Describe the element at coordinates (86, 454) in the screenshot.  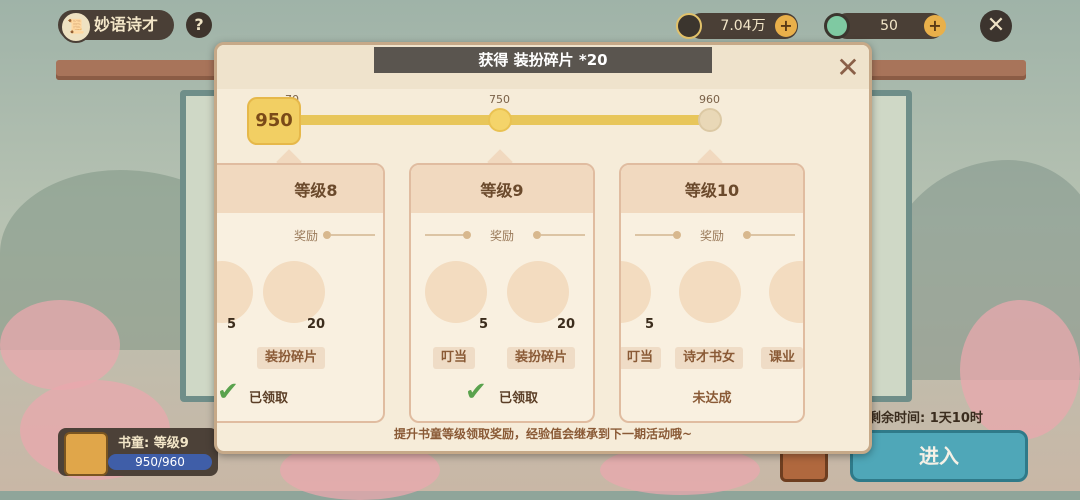
I see `book-avatar-icon` at that location.